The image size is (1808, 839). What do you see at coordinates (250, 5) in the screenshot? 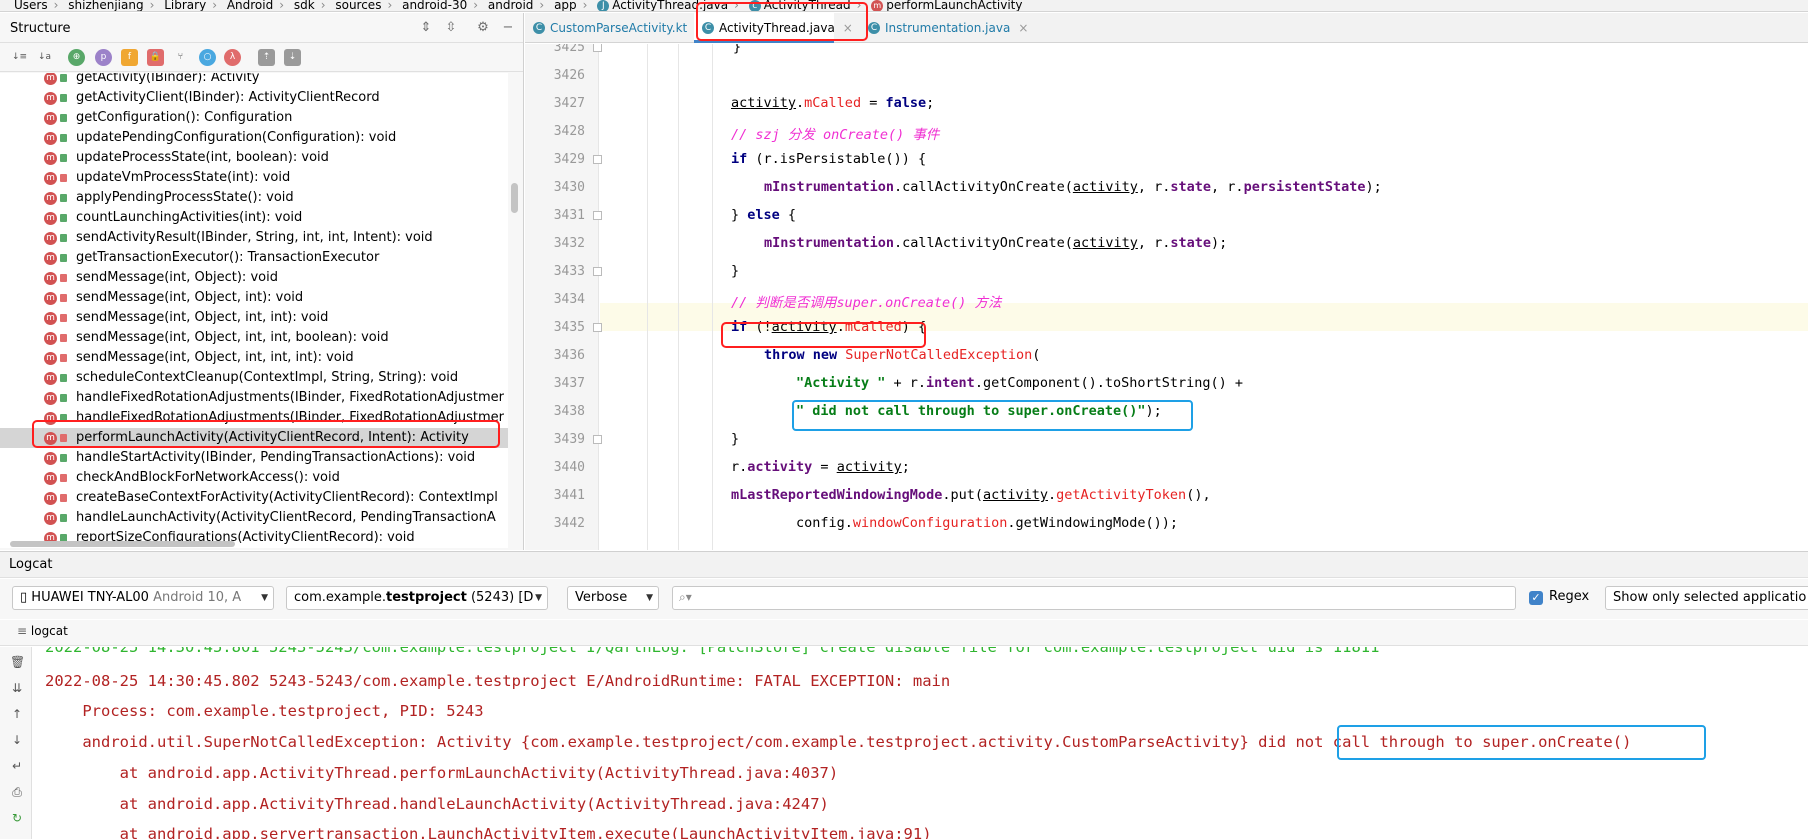
I see `breadcrumb-item: Android` at bounding box center [250, 5].